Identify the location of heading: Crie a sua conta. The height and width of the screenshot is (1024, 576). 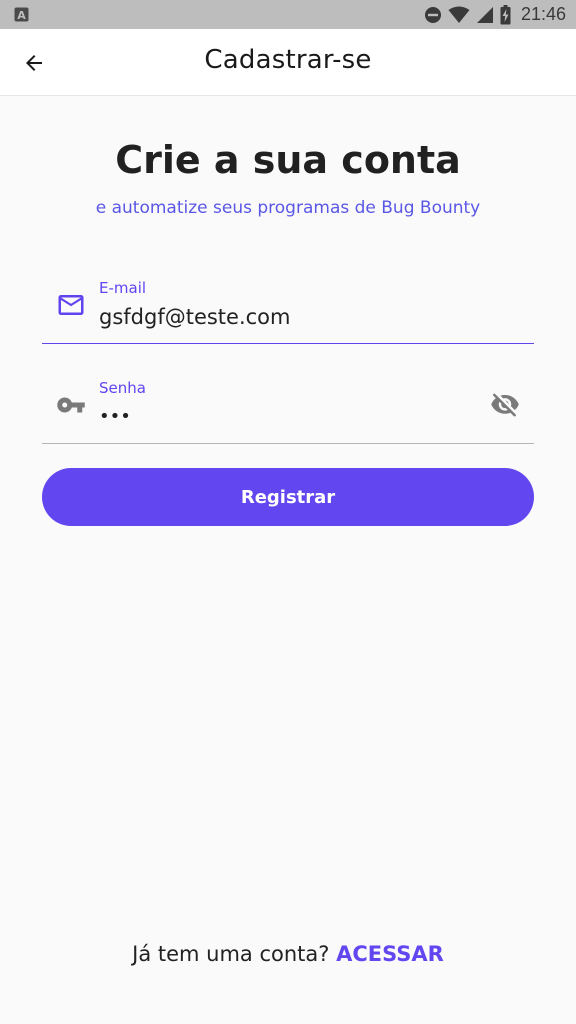
(288, 160).